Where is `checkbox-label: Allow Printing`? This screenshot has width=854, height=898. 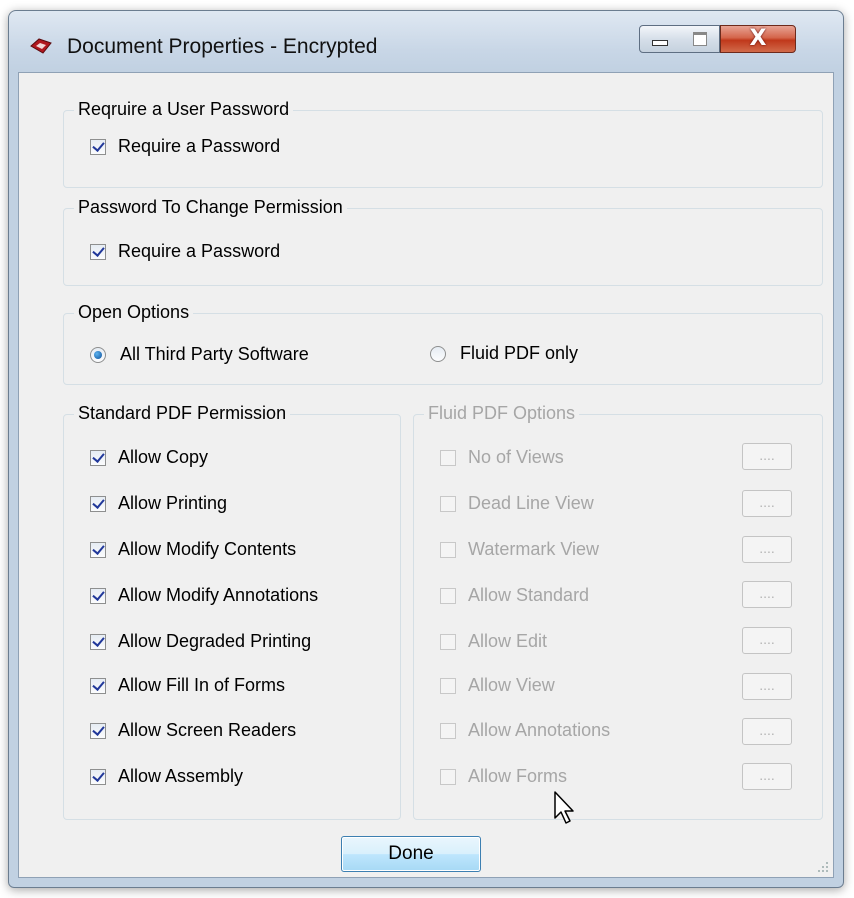
checkbox-label: Allow Printing is located at coordinates (173, 503).